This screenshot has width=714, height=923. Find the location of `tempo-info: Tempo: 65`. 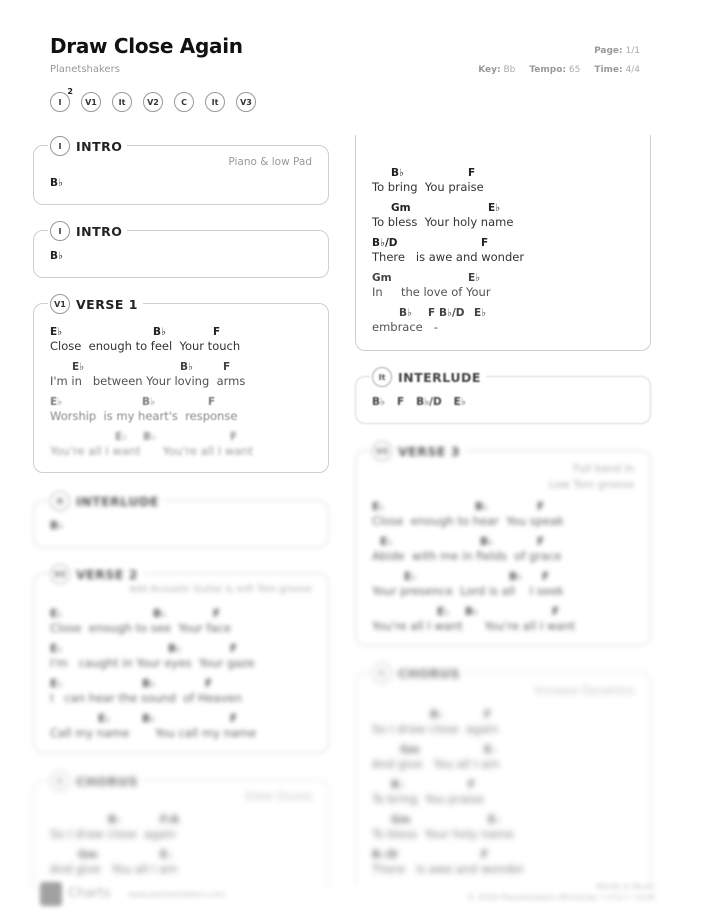

tempo-info: Tempo: 65 is located at coordinates (554, 70).